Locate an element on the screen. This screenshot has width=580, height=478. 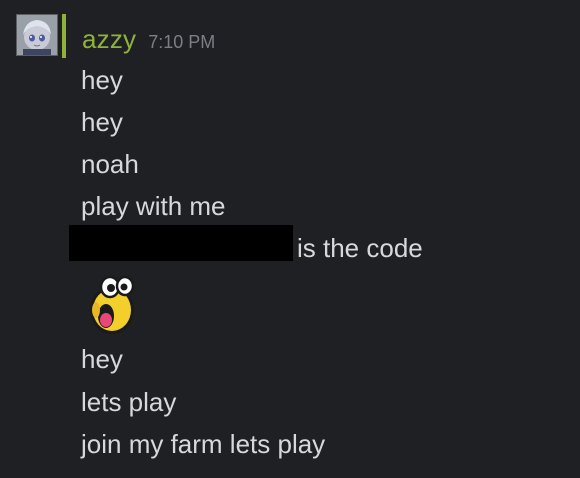
avatar-container is located at coordinates (41, 37).